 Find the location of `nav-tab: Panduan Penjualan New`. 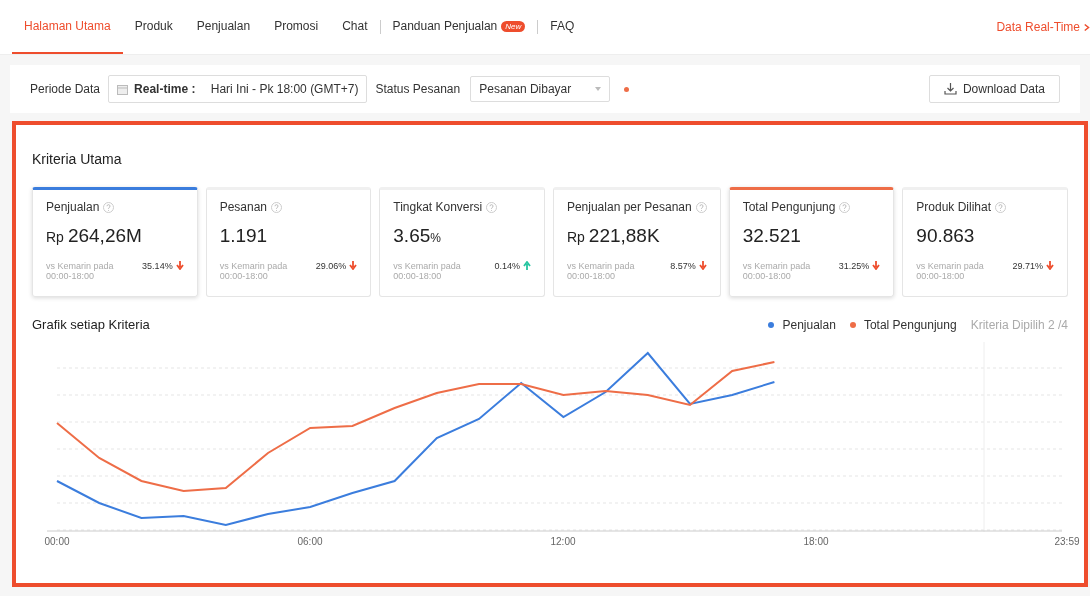

nav-tab: Panduan Penjualan New is located at coordinates (459, 27).